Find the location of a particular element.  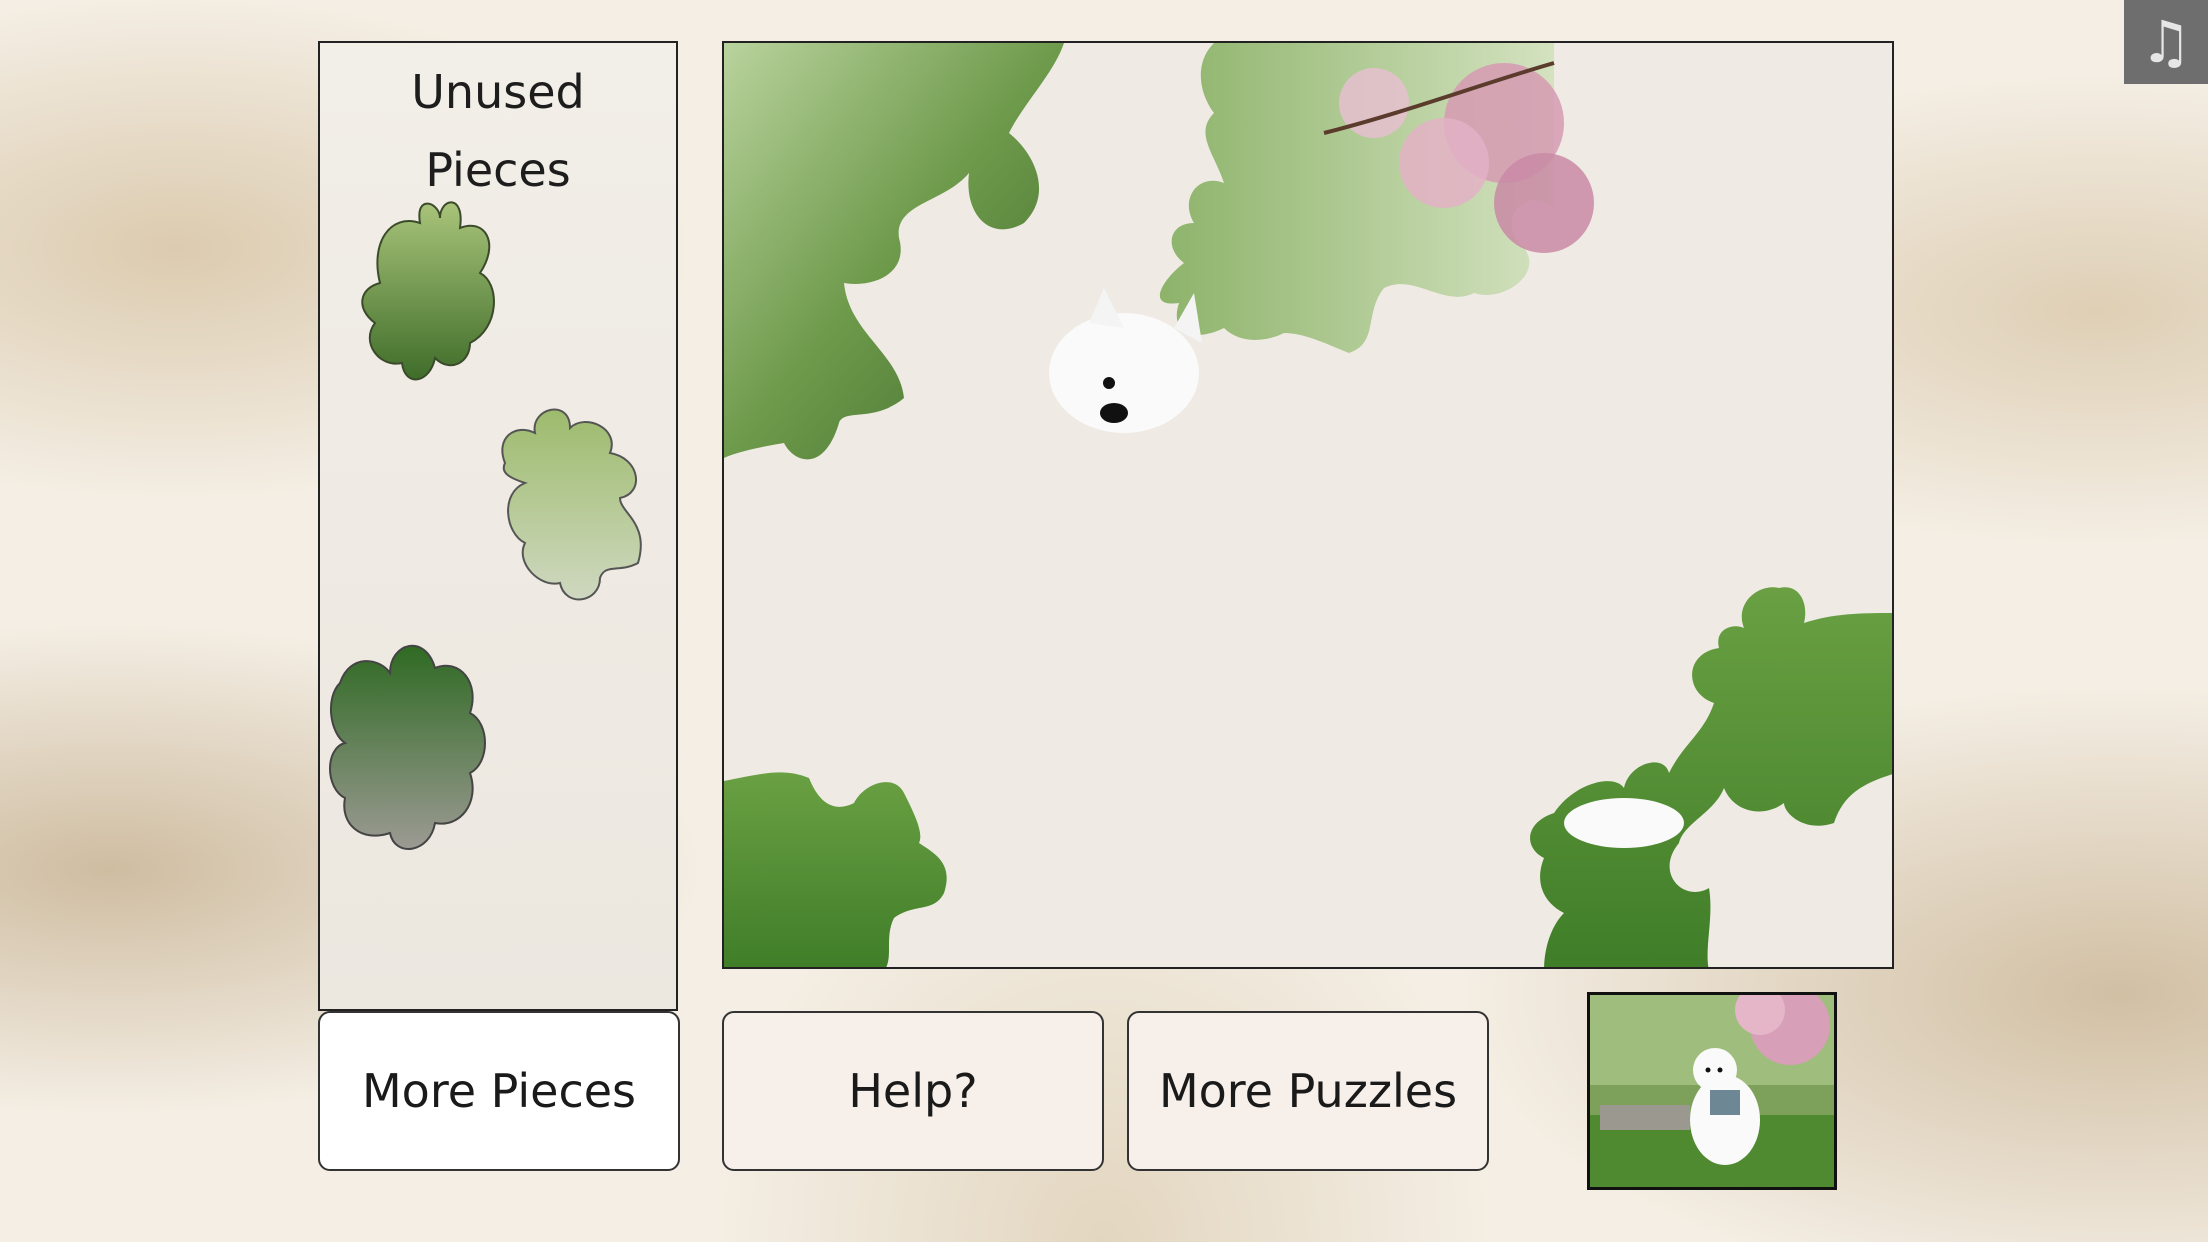

music-toggle-button: ♫ is located at coordinates (2166, 42).